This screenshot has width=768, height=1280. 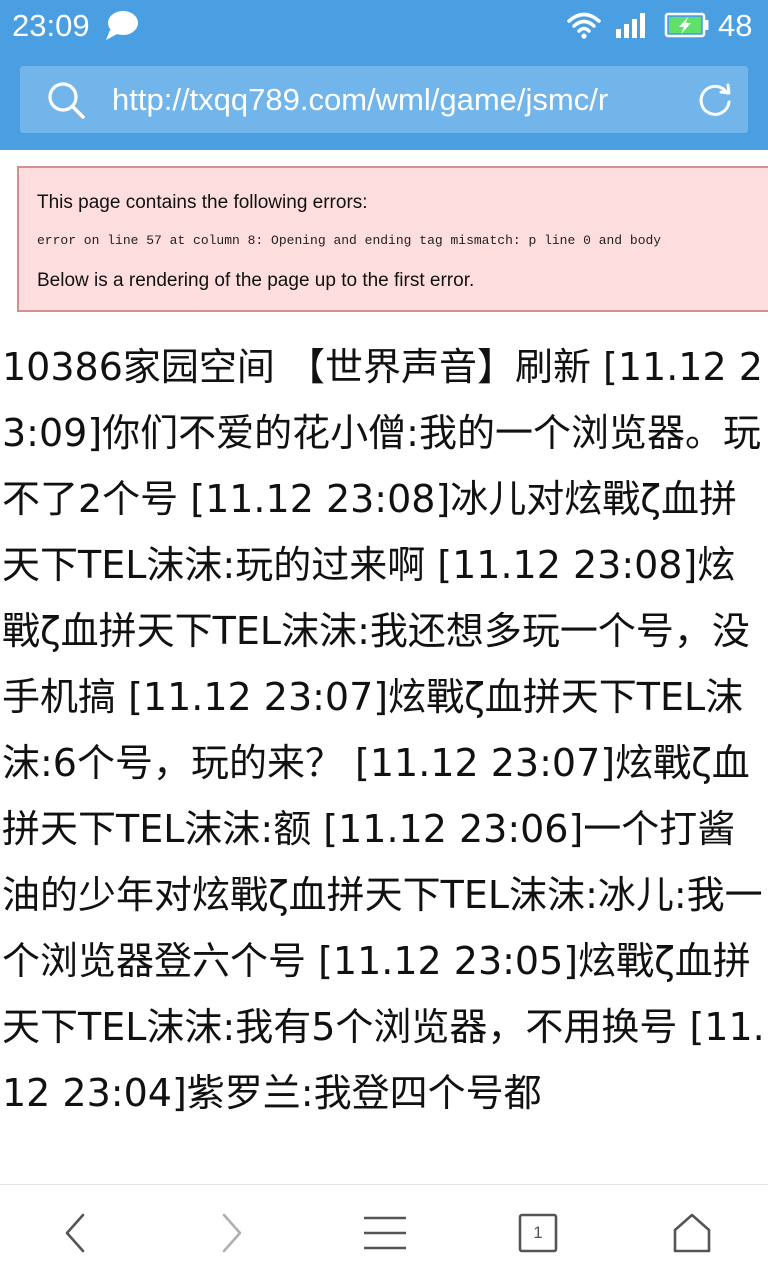 I want to click on battery-level: 48, so click(x=735, y=25).